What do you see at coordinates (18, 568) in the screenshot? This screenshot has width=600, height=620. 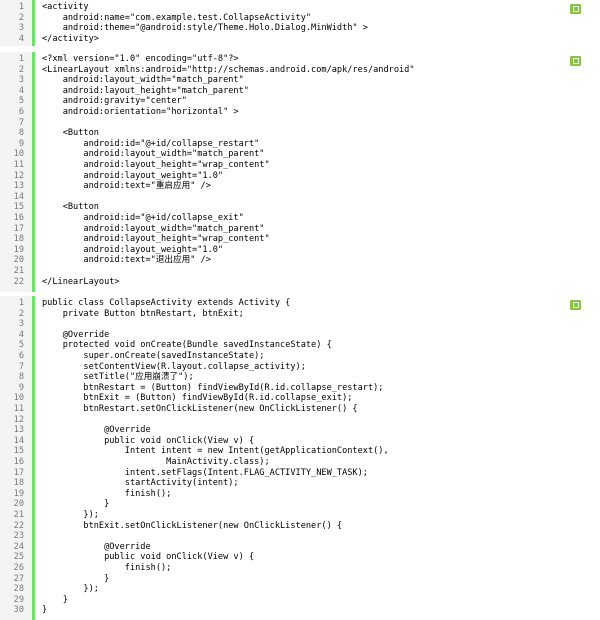 I see `line-number: 26` at bounding box center [18, 568].